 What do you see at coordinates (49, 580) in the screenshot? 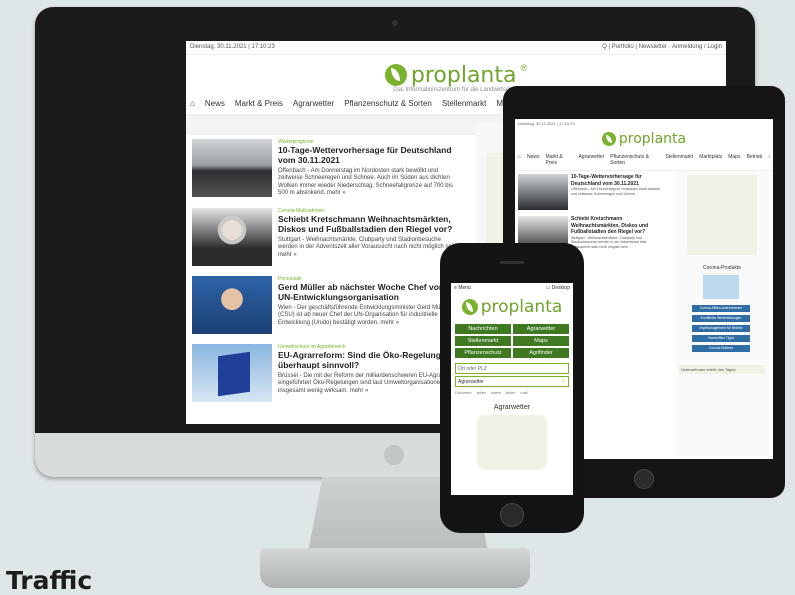
I see `caption-title: Traffic` at bounding box center [49, 580].